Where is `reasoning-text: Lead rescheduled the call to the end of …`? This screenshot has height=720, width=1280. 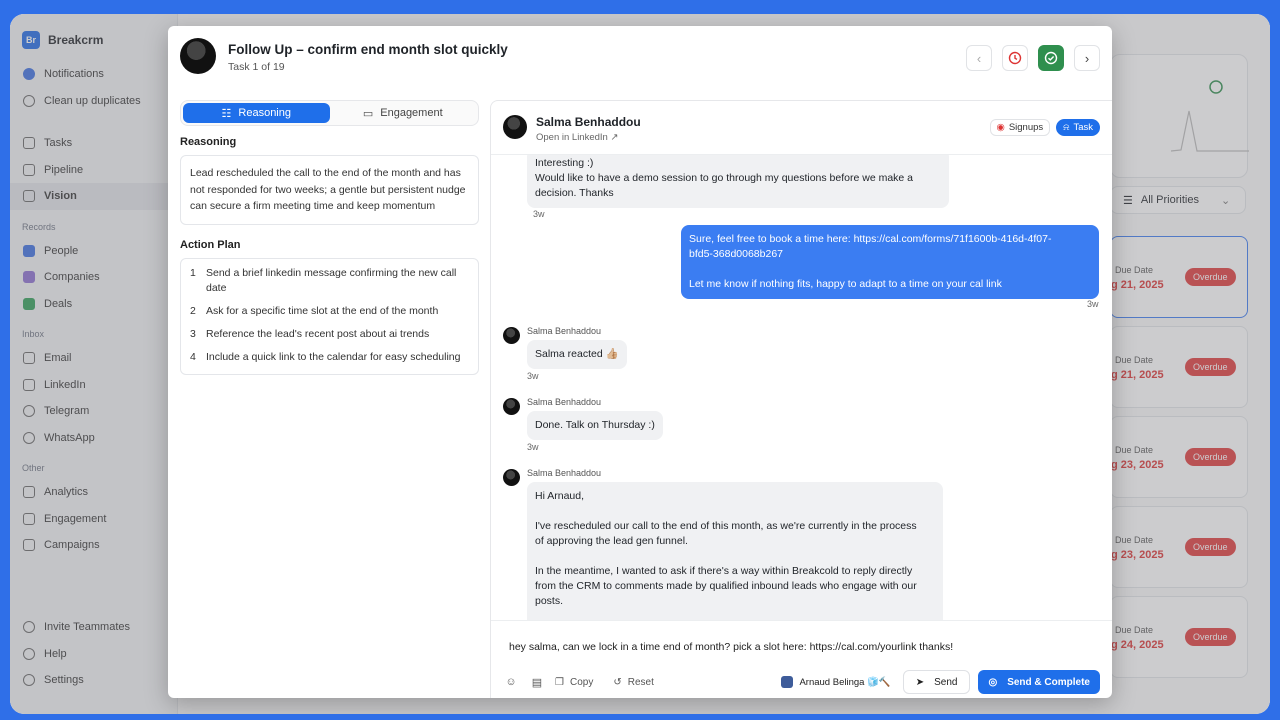 reasoning-text: Lead rescheduled the call to the end of … is located at coordinates (329, 190).